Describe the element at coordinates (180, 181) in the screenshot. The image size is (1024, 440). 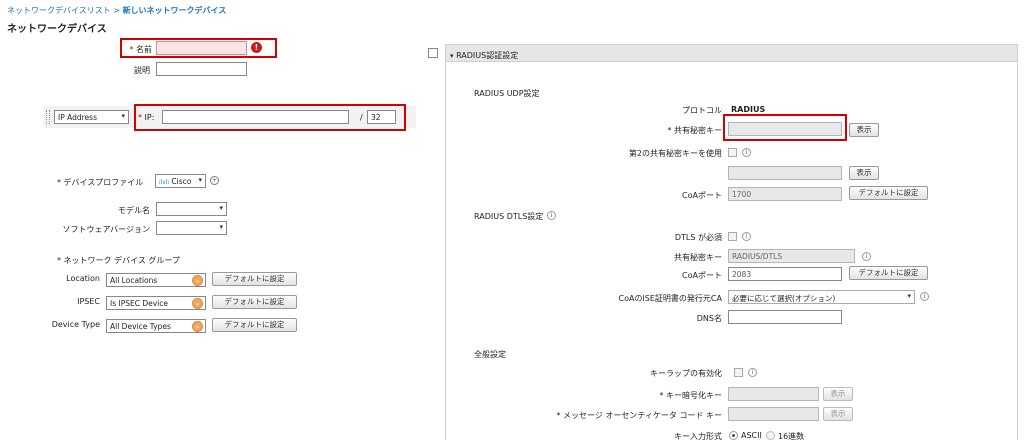
I see `device-profile-select: ılıılı Cisco ▾` at that location.